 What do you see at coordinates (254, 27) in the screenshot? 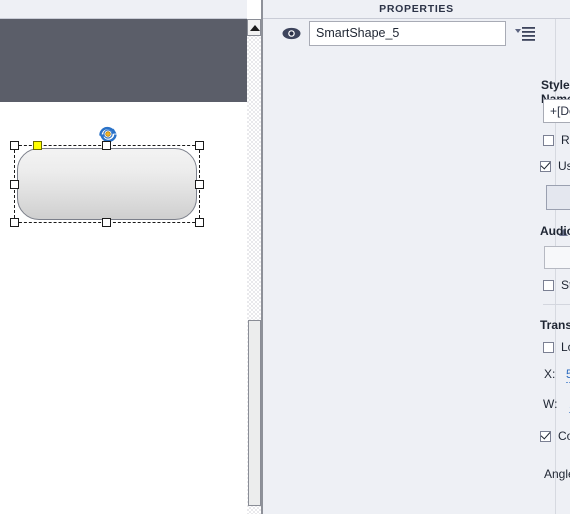
I see `scroll-up-arrow-icon` at bounding box center [254, 27].